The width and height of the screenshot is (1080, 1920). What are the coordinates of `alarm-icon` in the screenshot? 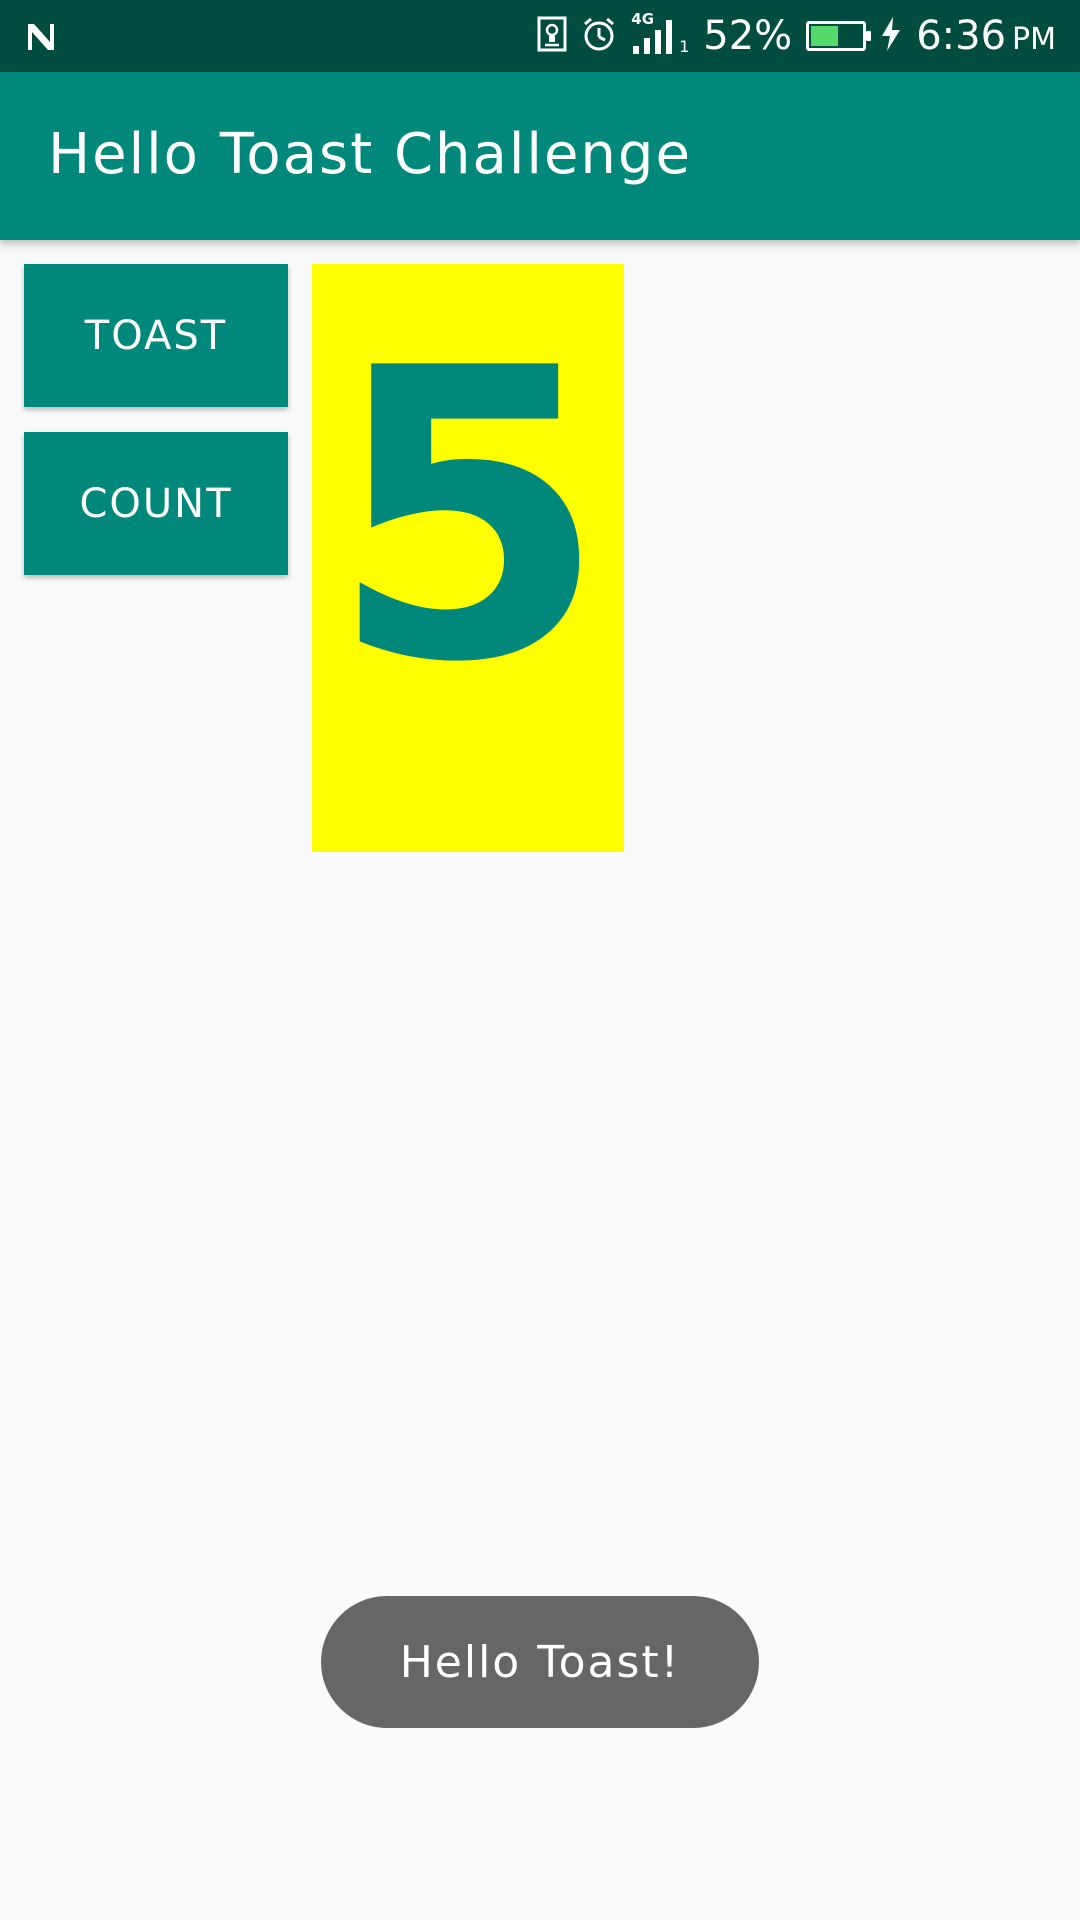 It's located at (599, 36).